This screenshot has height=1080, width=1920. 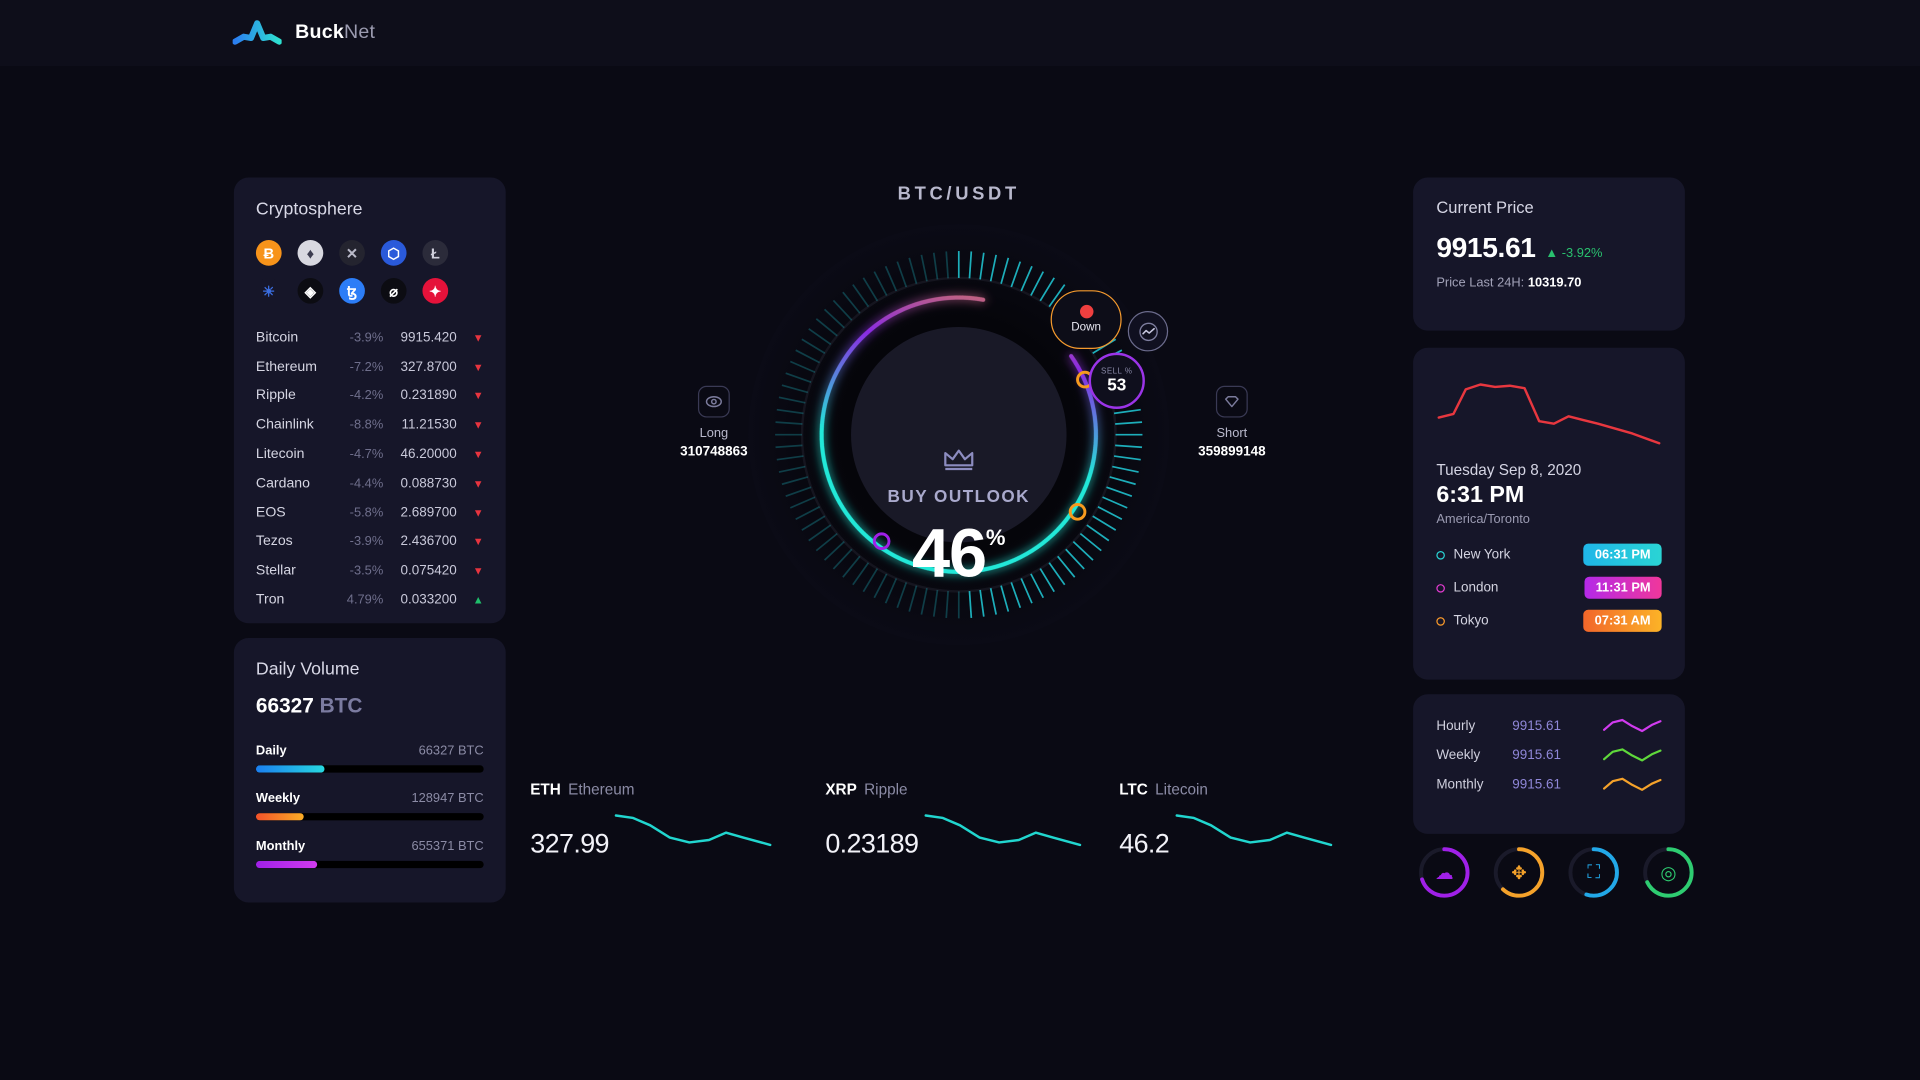 What do you see at coordinates (369, 758) in the screenshot?
I see `volume-bar: Daily 66327 BTC` at bounding box center [369, 758].